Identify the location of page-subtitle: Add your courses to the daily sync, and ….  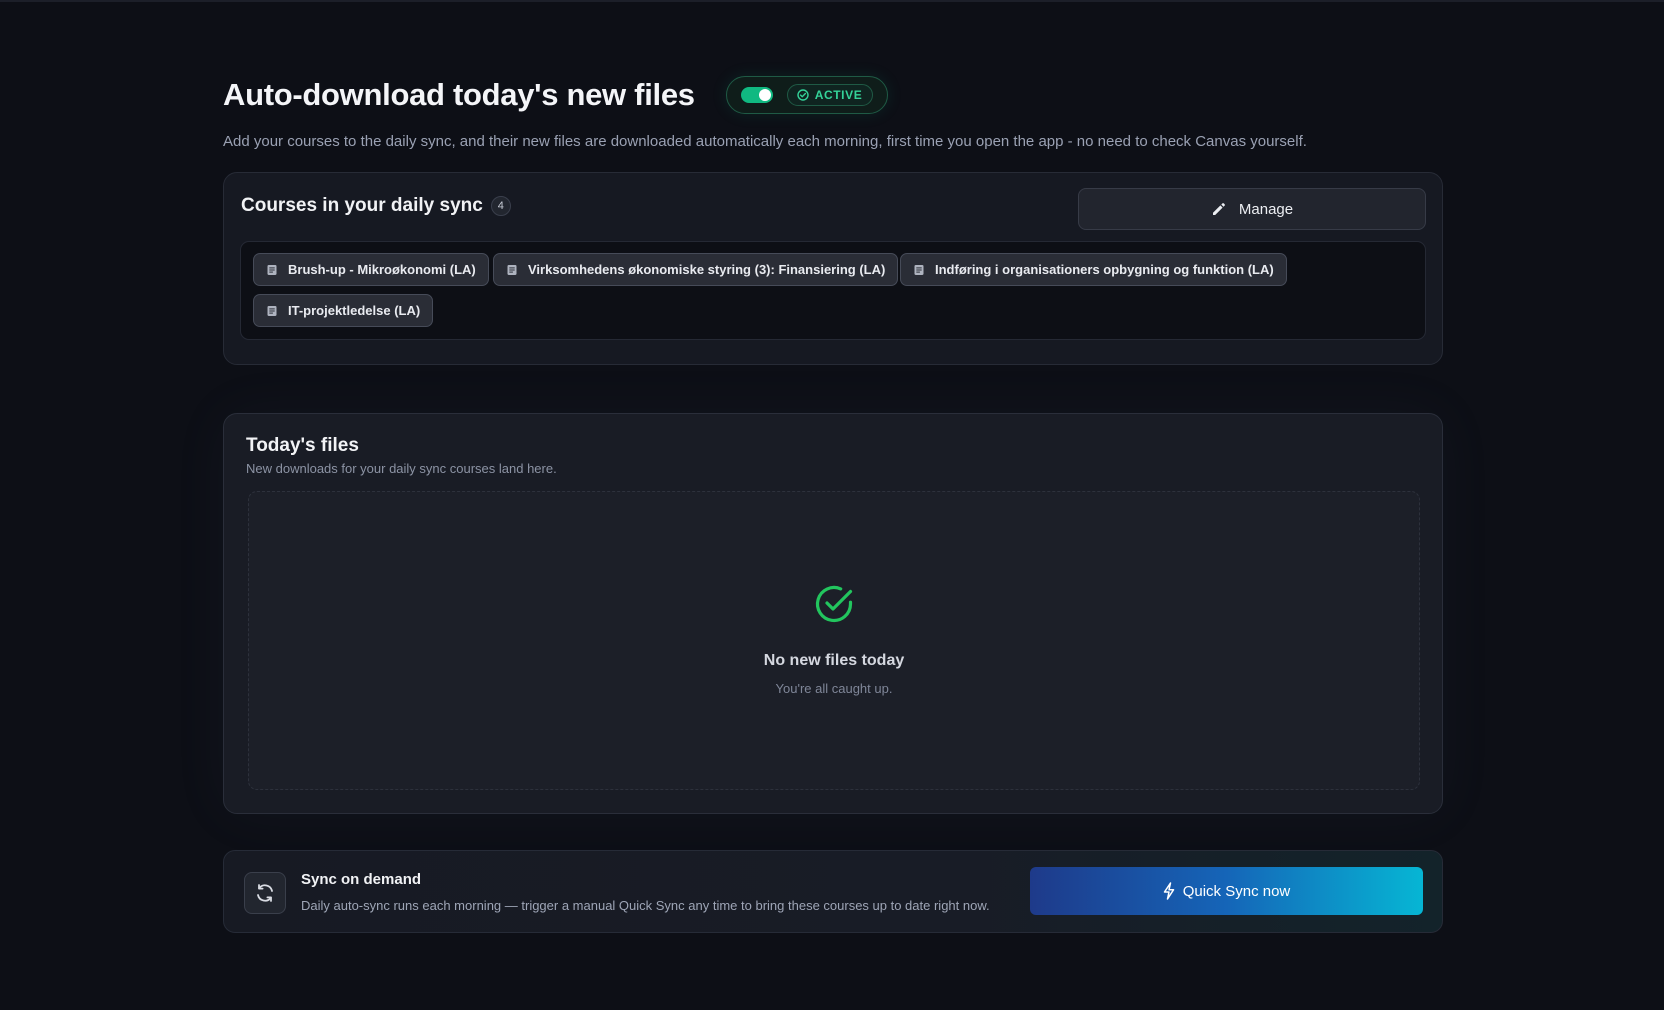
(765, 141).